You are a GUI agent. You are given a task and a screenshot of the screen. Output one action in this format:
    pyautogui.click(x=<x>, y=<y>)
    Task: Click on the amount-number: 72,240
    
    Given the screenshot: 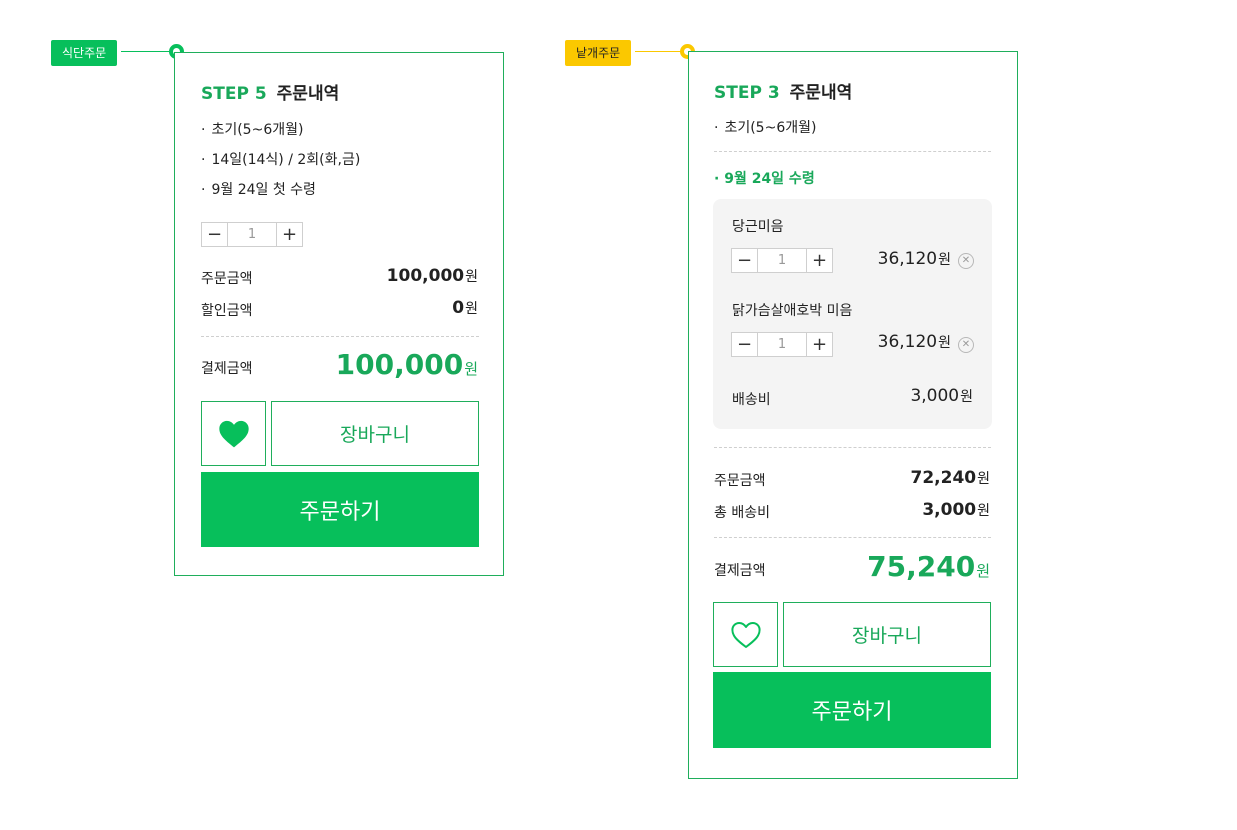 What is the action you would take?
    pyautogui.click(x=943, y=478)
    